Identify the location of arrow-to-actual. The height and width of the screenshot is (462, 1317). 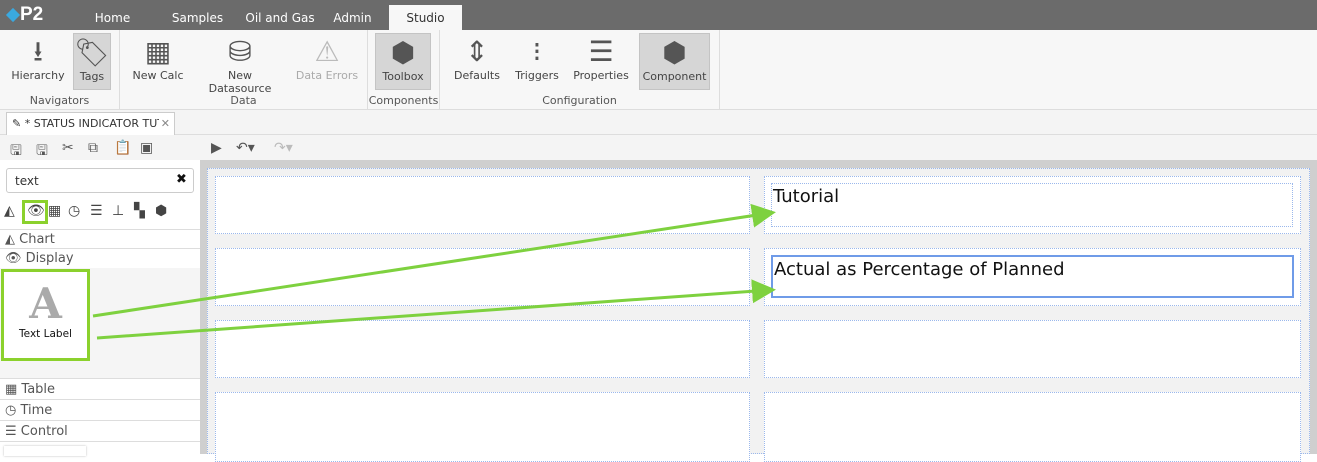
(436, 309).